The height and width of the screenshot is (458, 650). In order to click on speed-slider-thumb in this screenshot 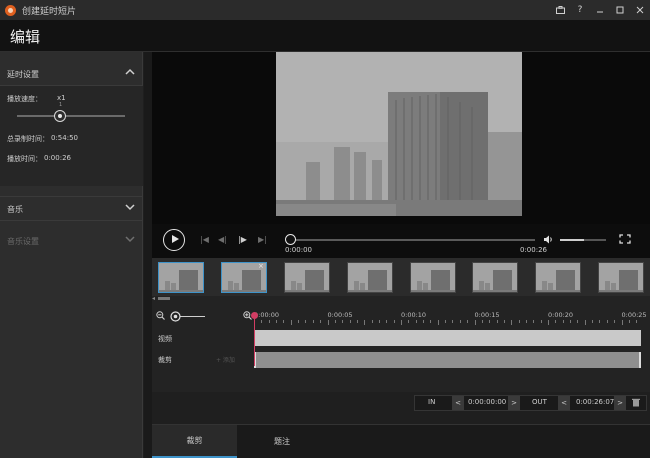, I will do `click(60, 116)`.